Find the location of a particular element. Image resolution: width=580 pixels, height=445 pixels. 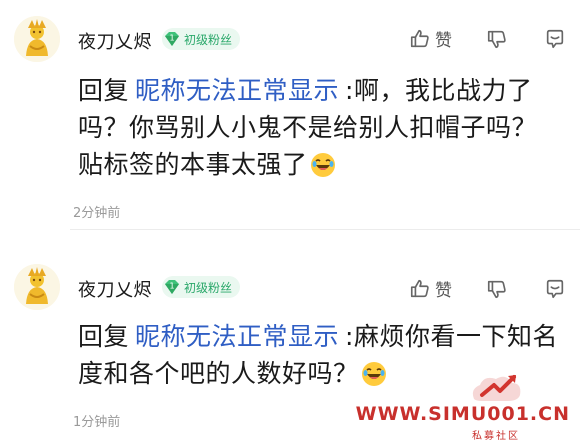

watermark-text: WWW.SIMU001.CN is located at coordinates (462, 414).